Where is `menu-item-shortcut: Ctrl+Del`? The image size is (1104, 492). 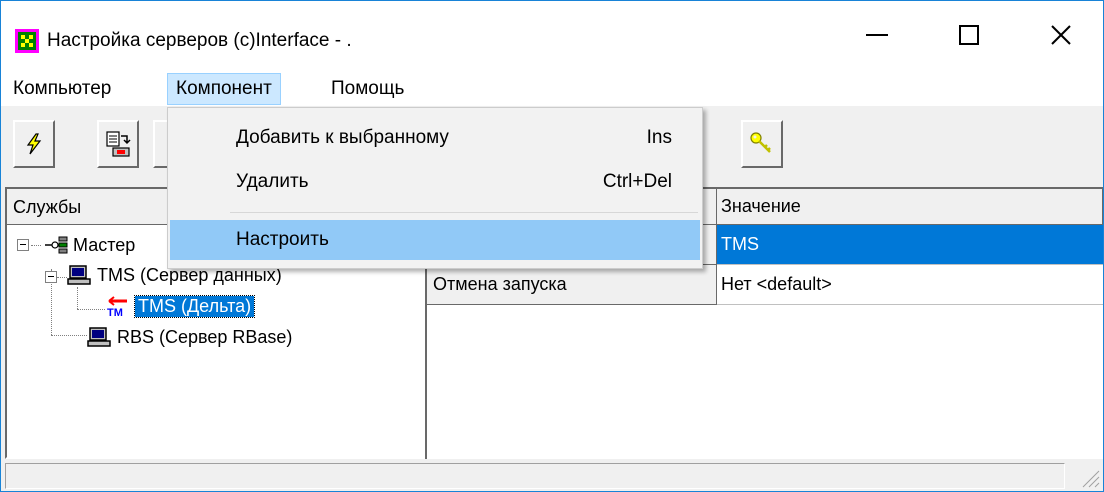
menu-item-shortcut: Ctrl+Del is located at coordinates (637, 181).